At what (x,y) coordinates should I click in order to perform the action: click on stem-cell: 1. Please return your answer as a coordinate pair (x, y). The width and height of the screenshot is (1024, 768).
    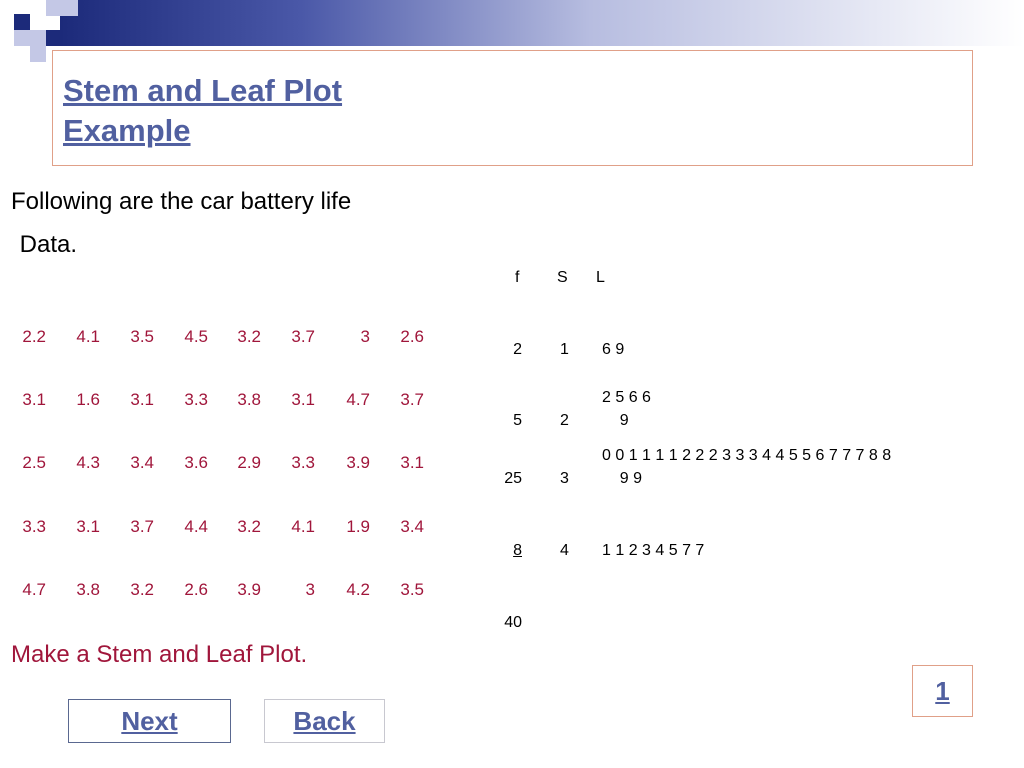
    Looking at the image, I should click on (564, 349).